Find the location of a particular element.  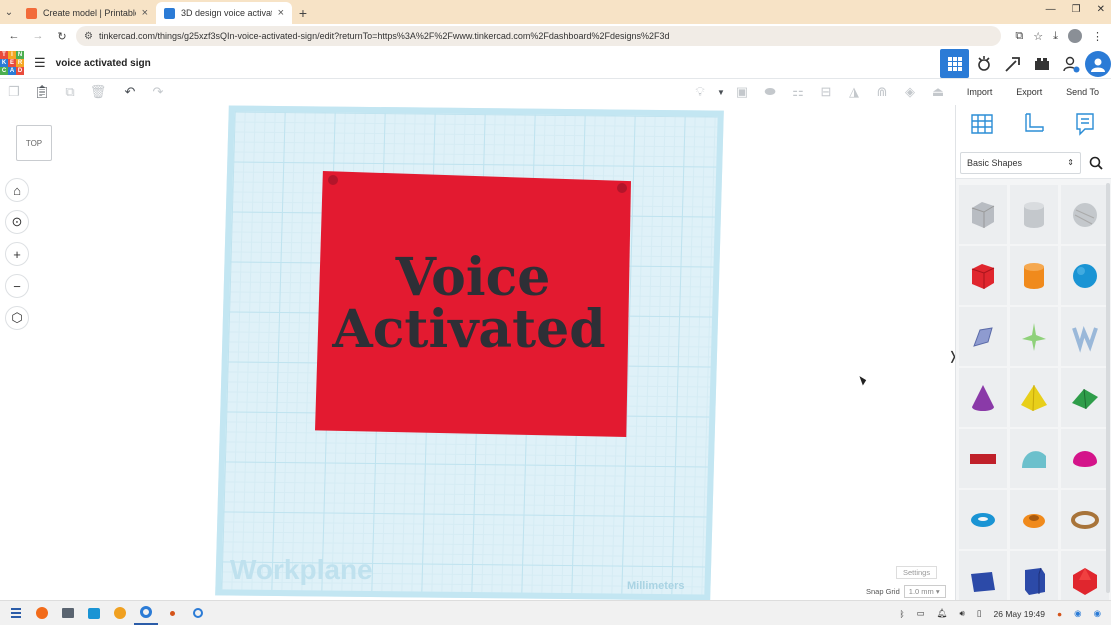

paste-icon: 📋︎ is located at coordinates (42, 92).